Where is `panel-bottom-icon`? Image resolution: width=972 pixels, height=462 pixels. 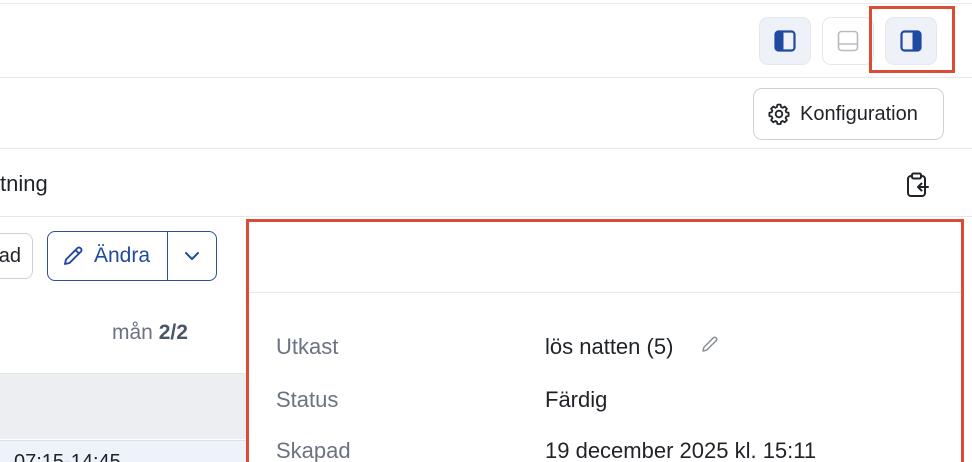
panel-bottom-icon is located at coordinates (848, 41).